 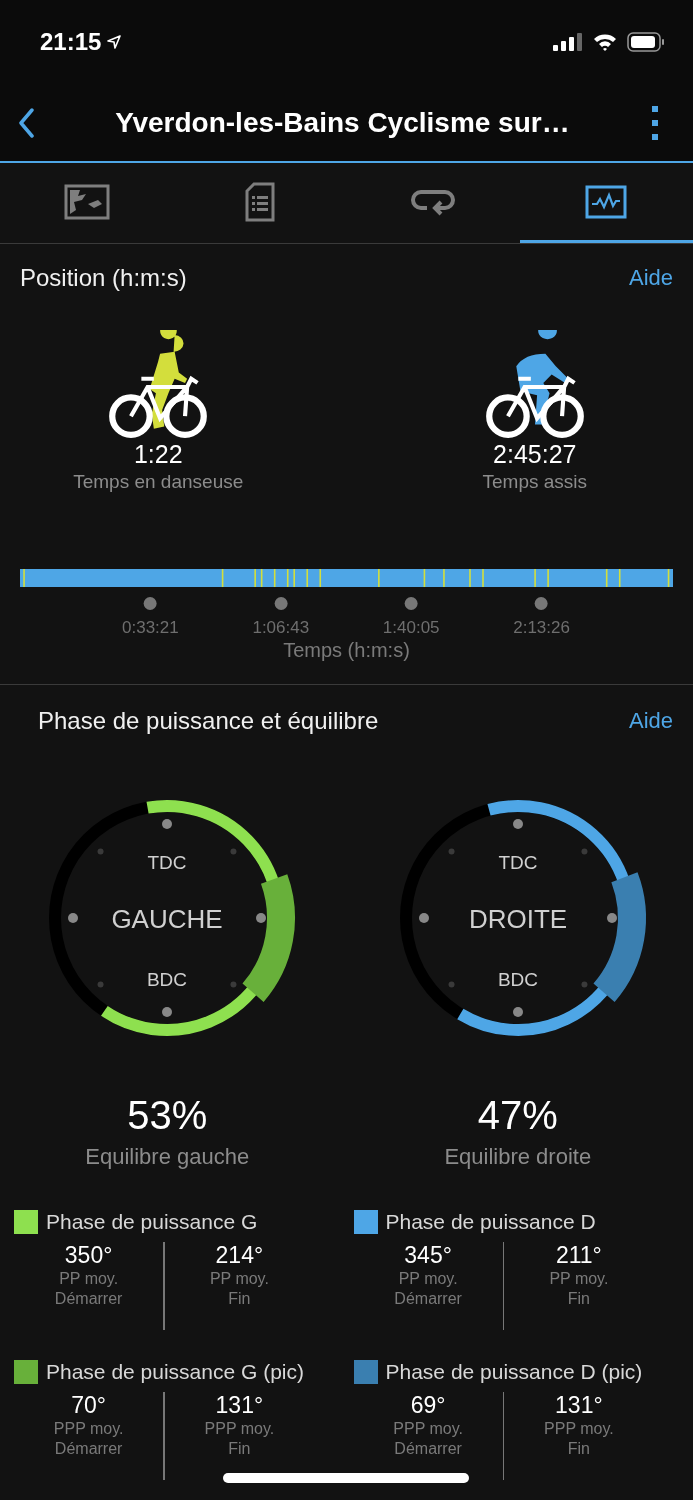 I want to click on balance-percent: 47%, so click(x=517, y=1115).